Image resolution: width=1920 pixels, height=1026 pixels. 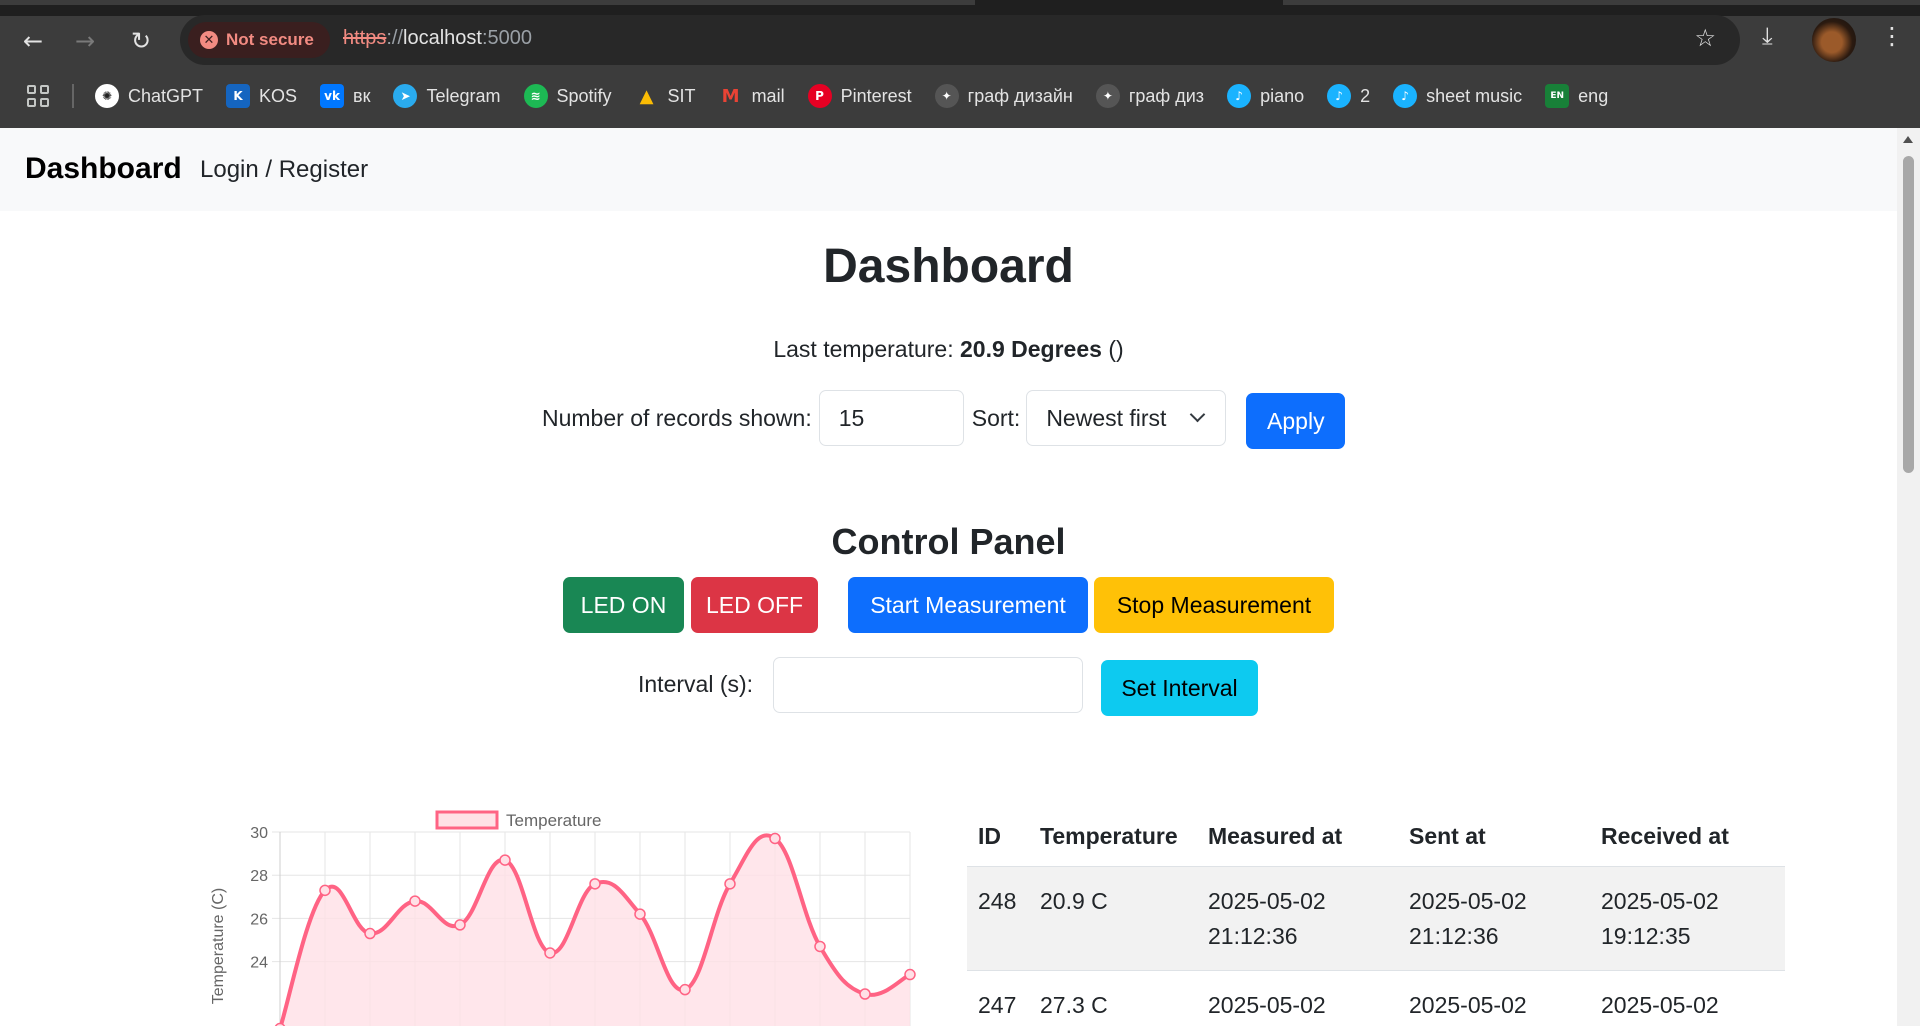 I want to click on scrollbar-thumb, so click(x=1908, y=314).